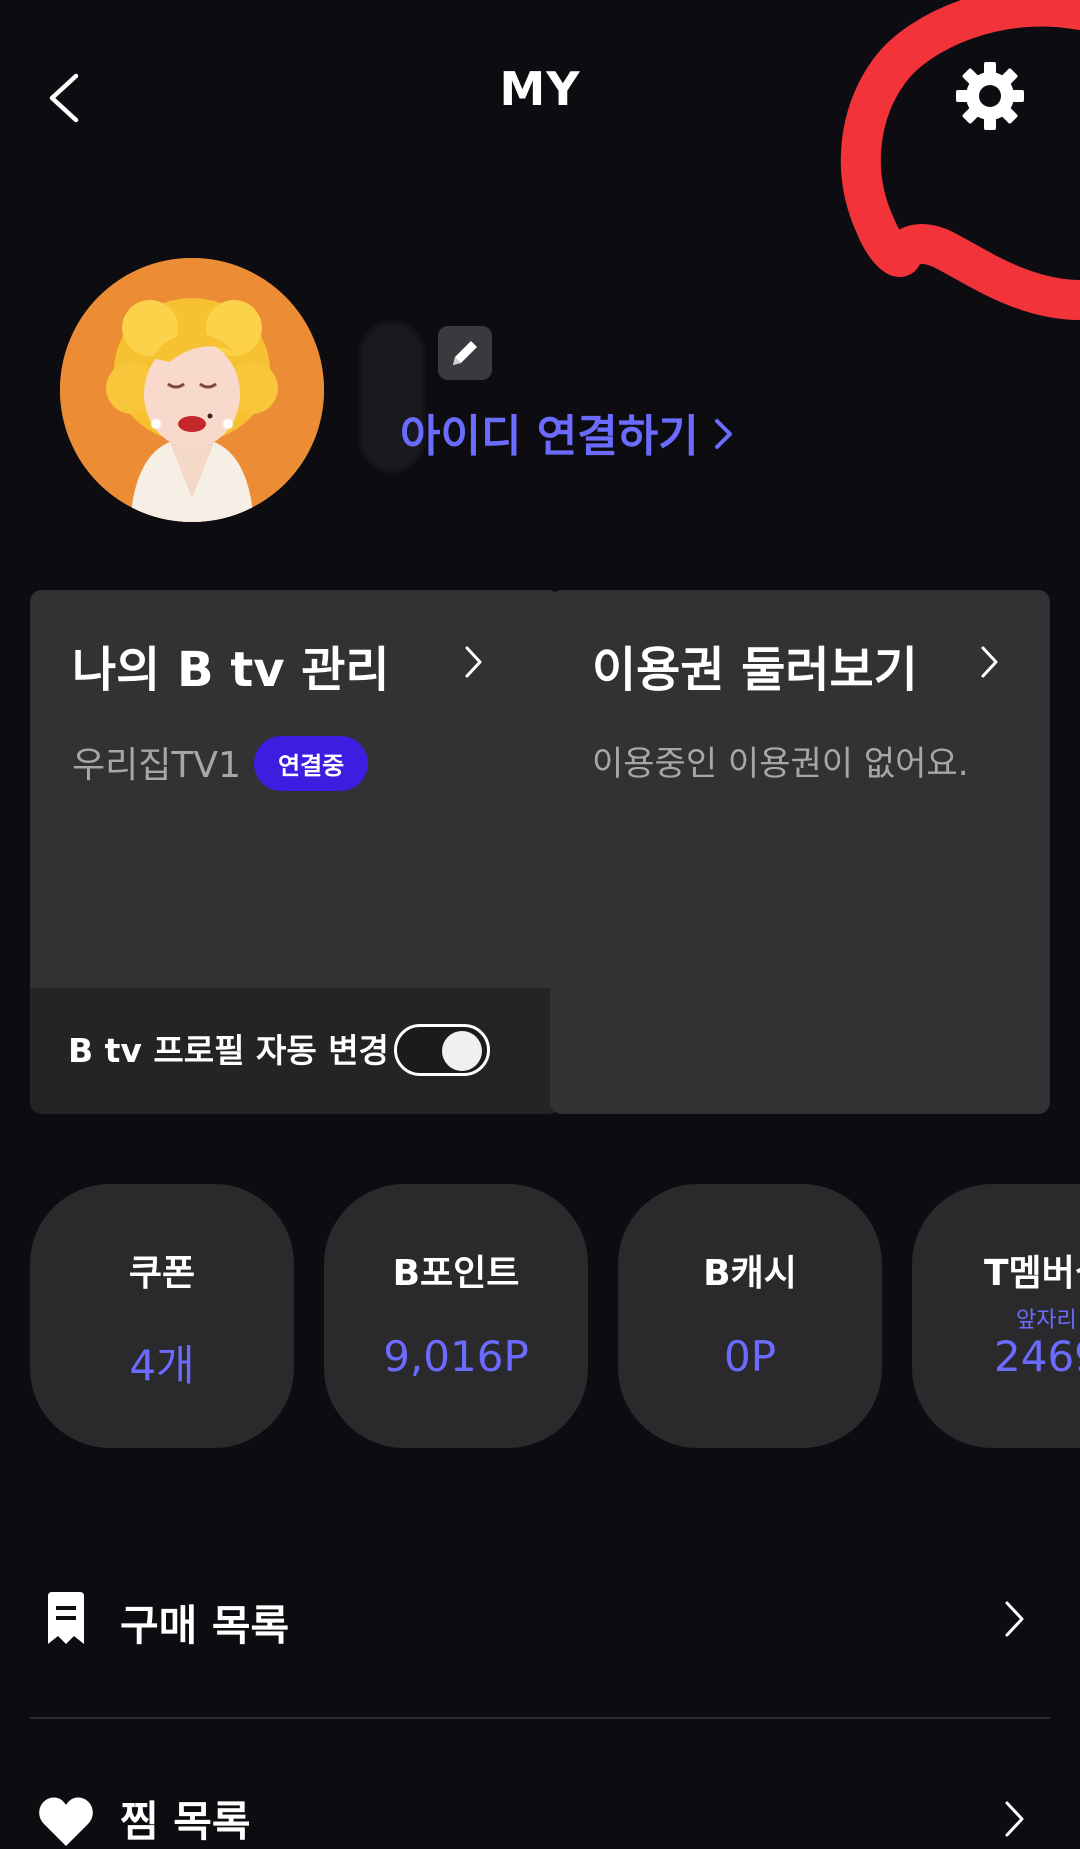  What do you see at coordinates (456, 1356) in the screenshot?
I see `bpoint-value: 9,016P` at bounding box center [456, 1356].